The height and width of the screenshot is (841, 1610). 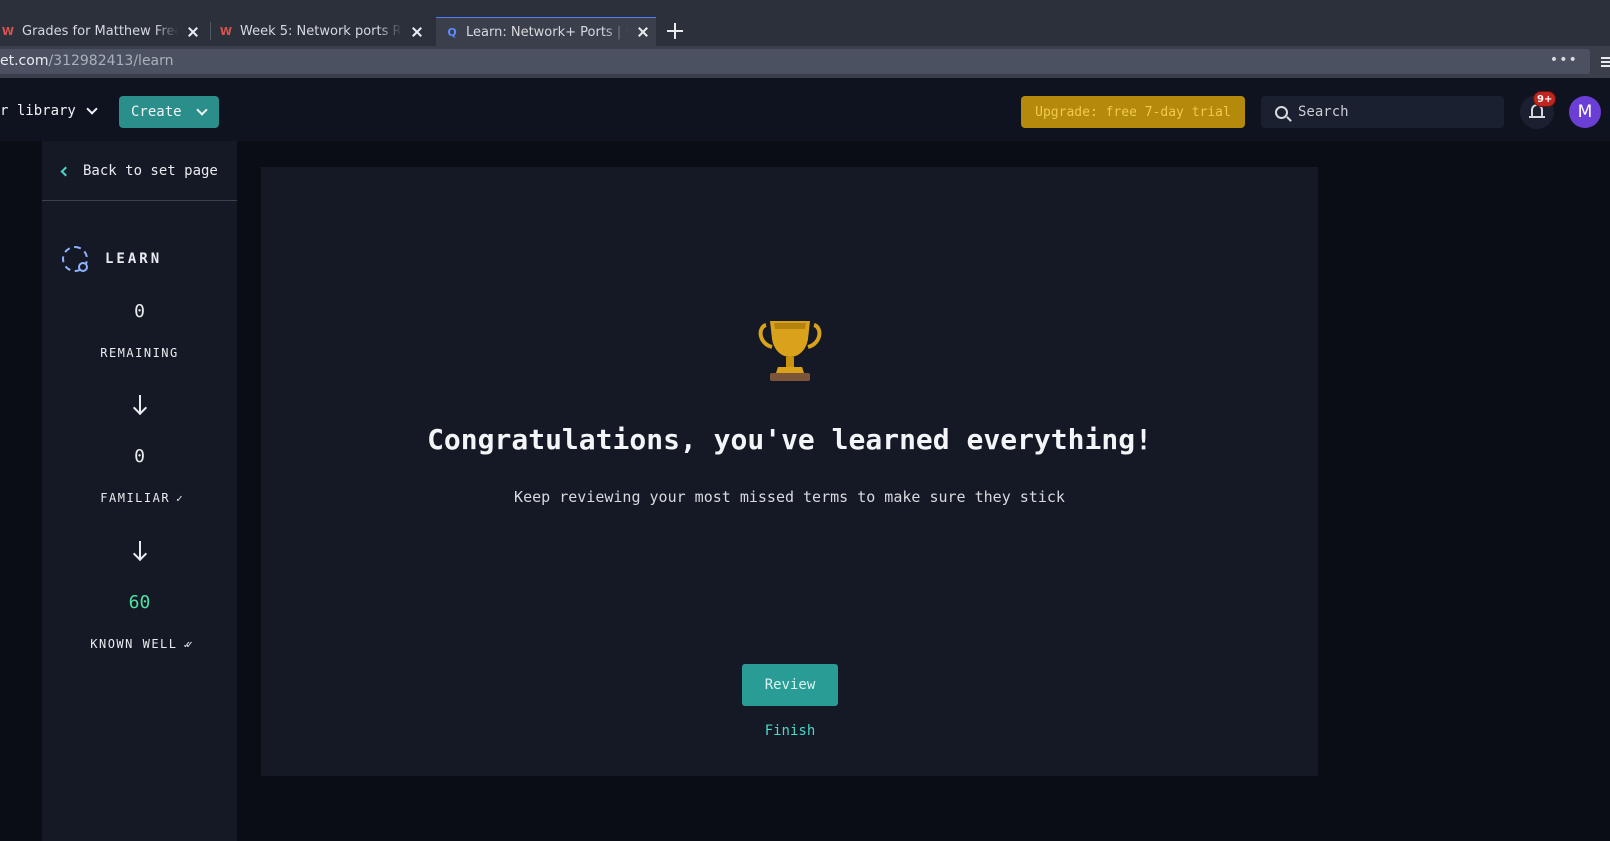 What do you see at coordinates (790, 731) in the screenshot?
I see `finish-link: Finish` at bounding box center [790, 731].